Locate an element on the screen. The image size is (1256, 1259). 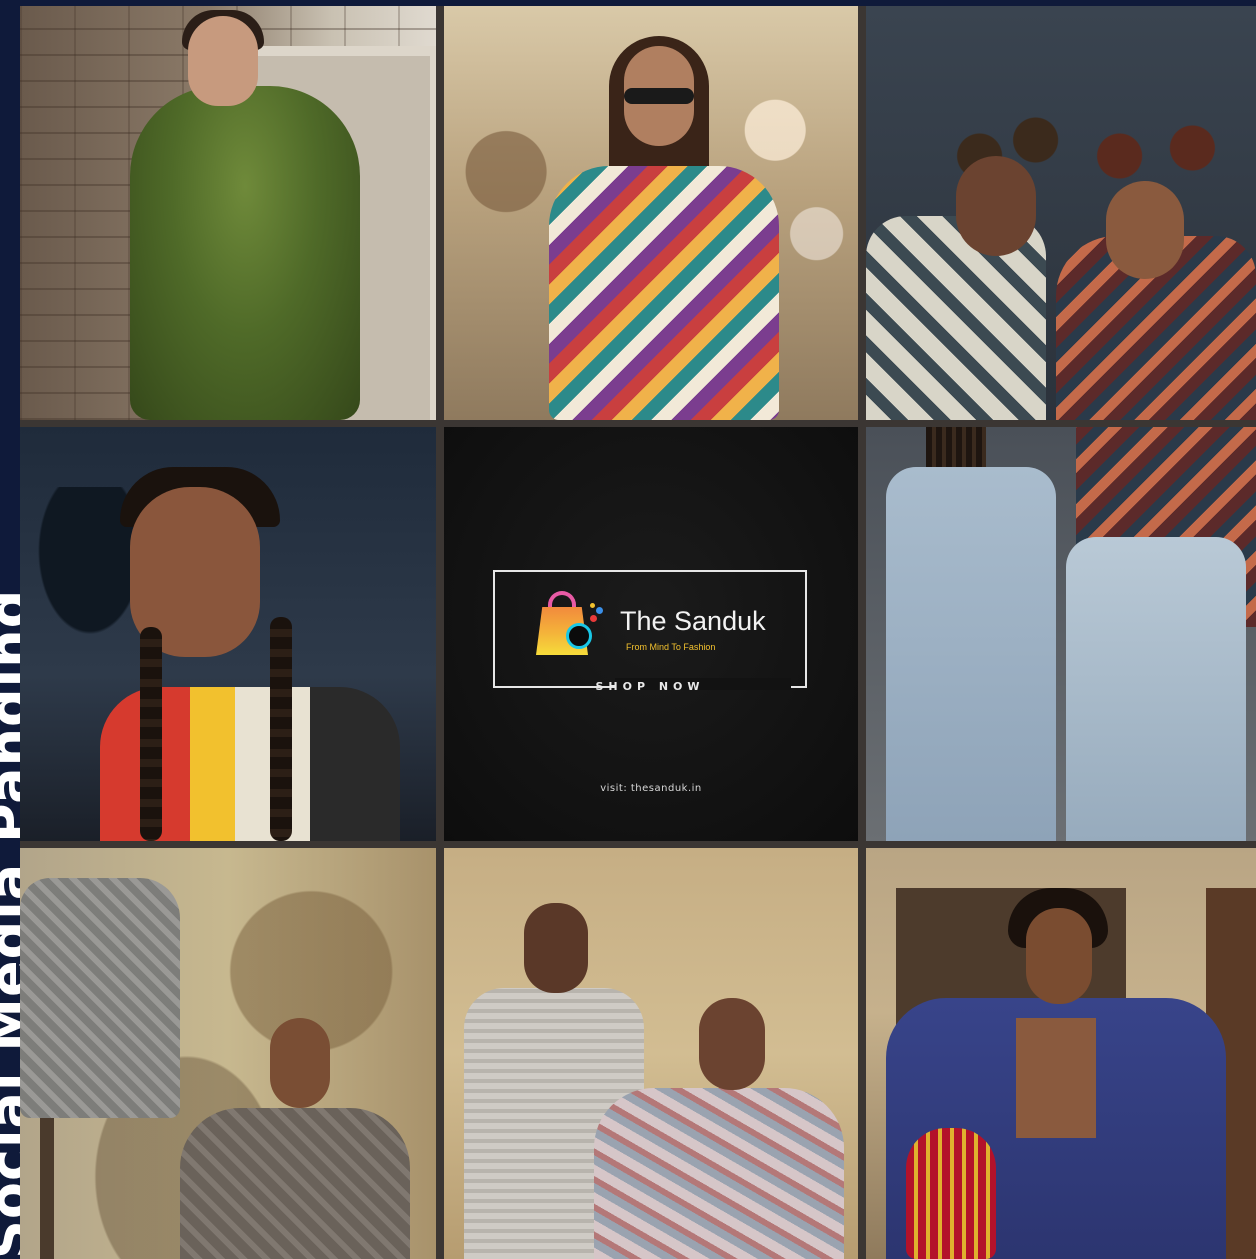
brand-name: The Sanduk is located at coordinates (693, 621).